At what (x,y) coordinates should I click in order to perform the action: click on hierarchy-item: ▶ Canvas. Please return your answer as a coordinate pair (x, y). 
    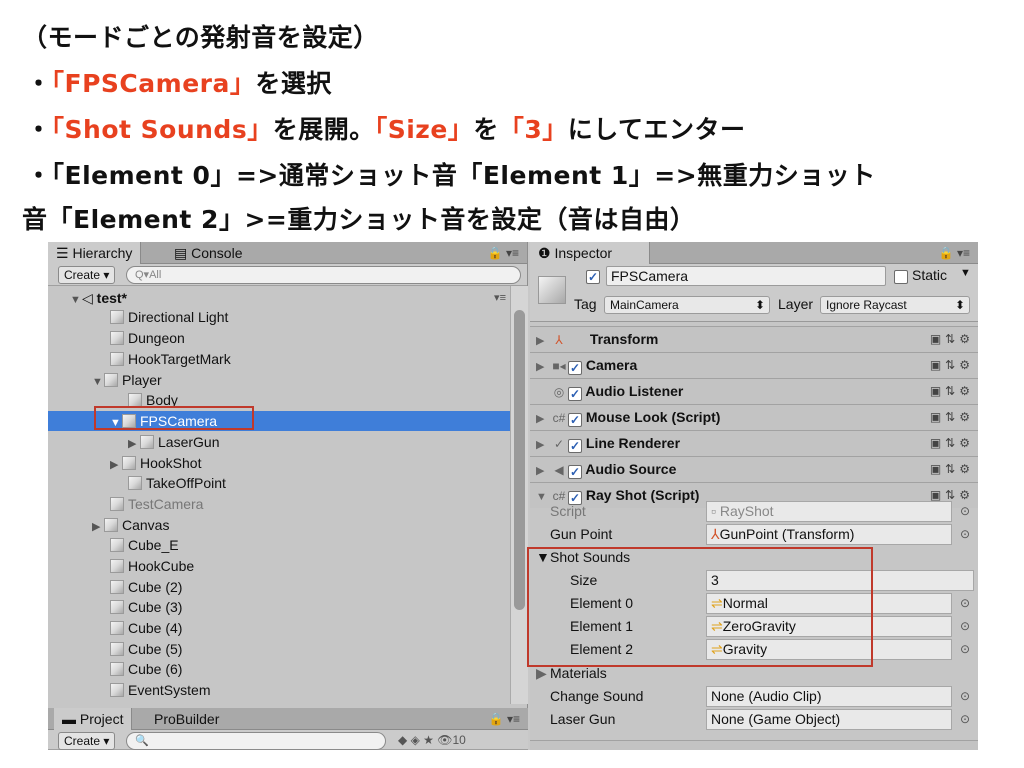
    Looking at the image, I should click on (279, 525).